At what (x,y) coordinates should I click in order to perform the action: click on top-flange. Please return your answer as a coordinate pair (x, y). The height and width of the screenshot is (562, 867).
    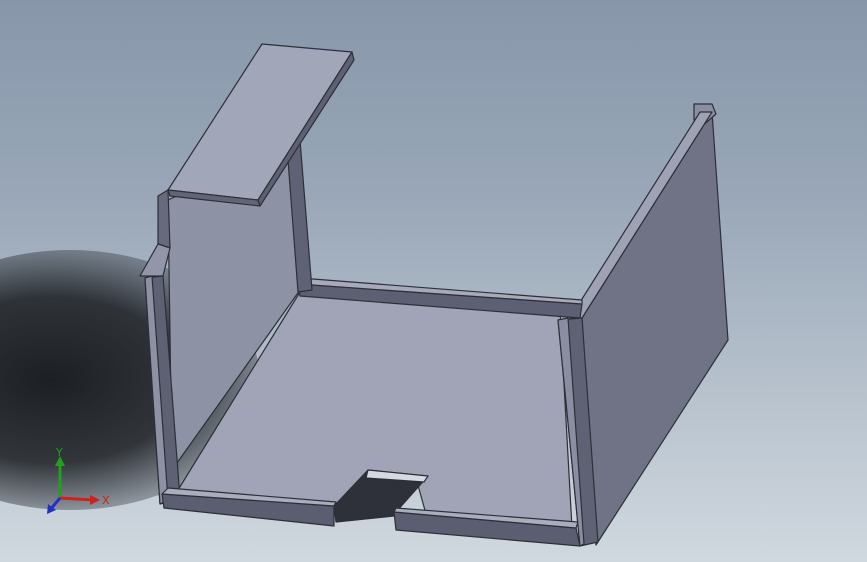
    Looking at the image, I should click on (260, 122).